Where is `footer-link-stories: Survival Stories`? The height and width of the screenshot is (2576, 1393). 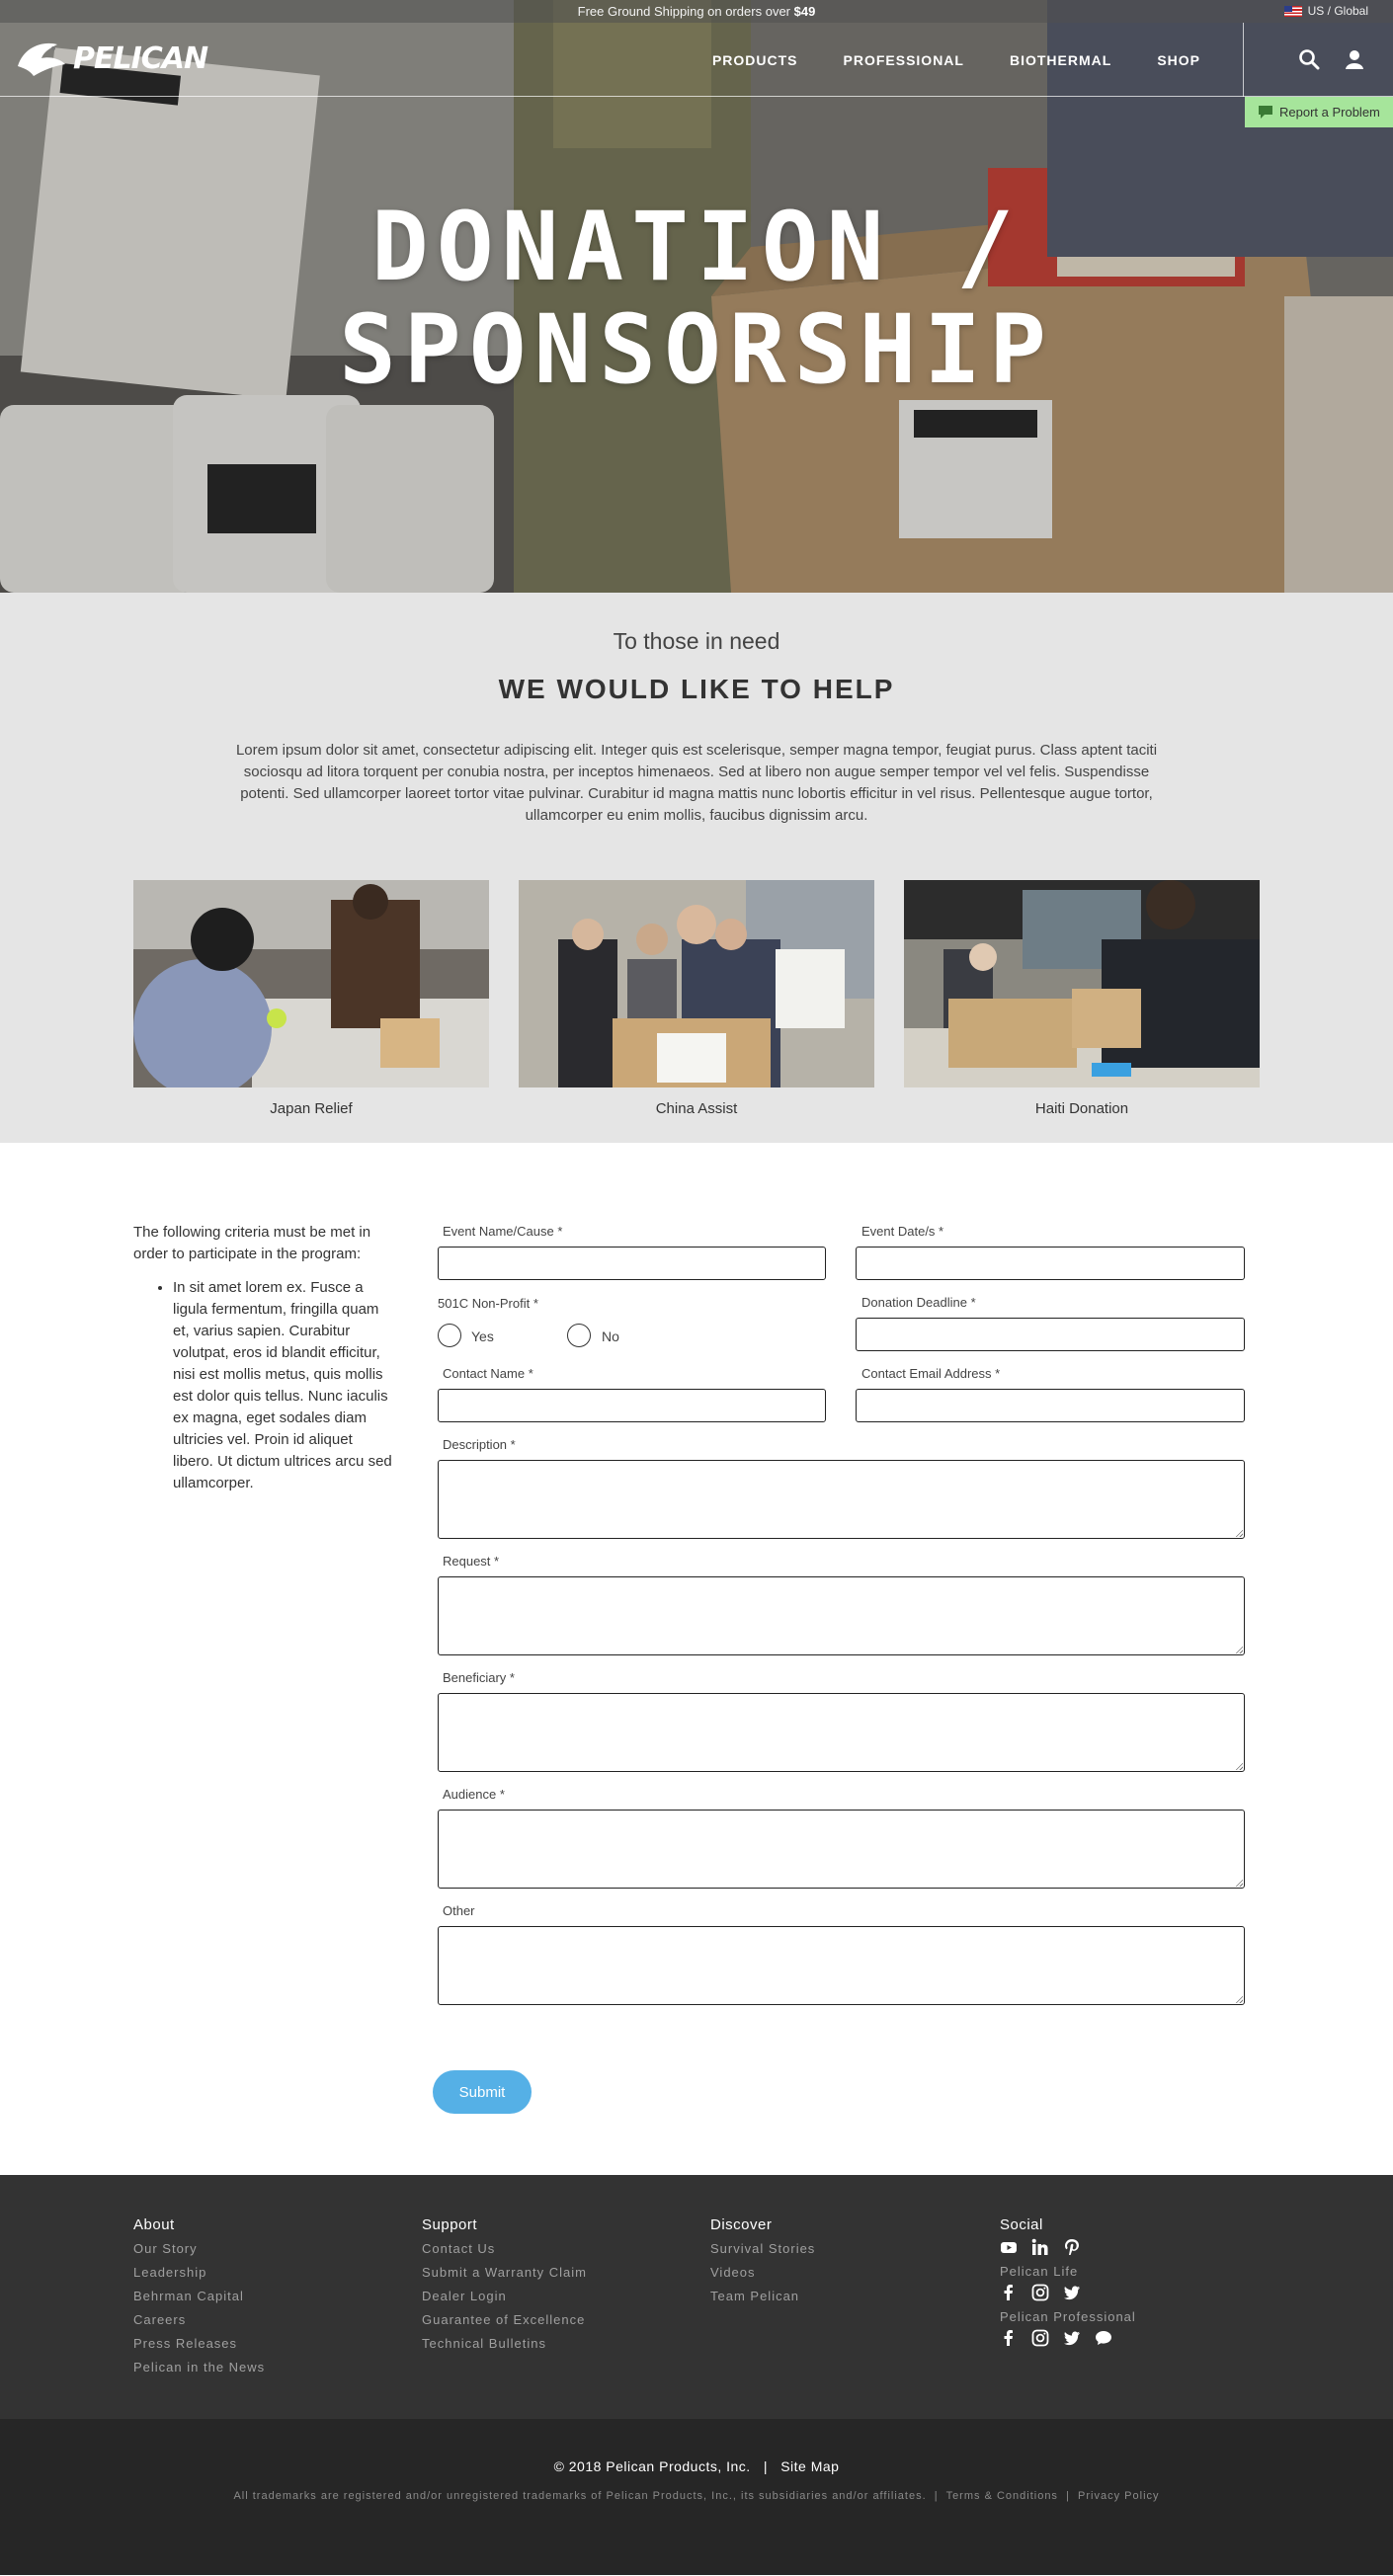
footer-link-stories: Survival Stories is located at coordinates (763, 2249).